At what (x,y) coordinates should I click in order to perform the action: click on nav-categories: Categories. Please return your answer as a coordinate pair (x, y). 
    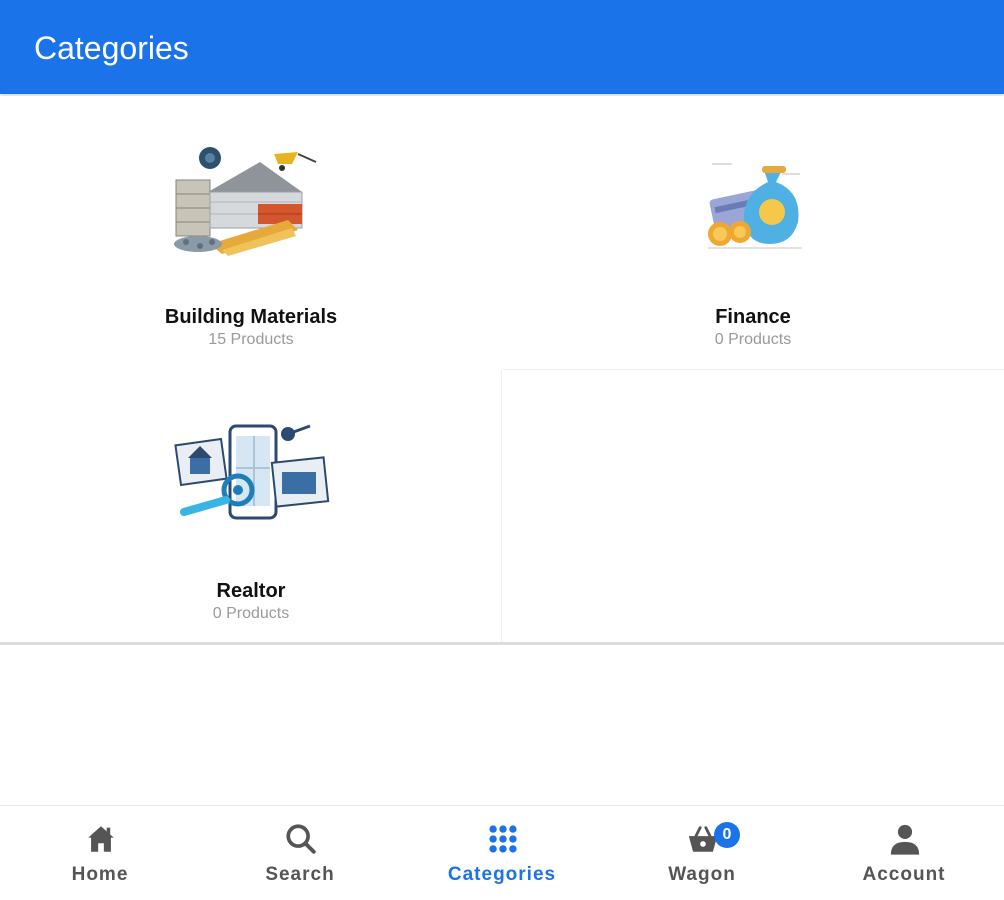
    Looking at the image, I should click on (502, 853).